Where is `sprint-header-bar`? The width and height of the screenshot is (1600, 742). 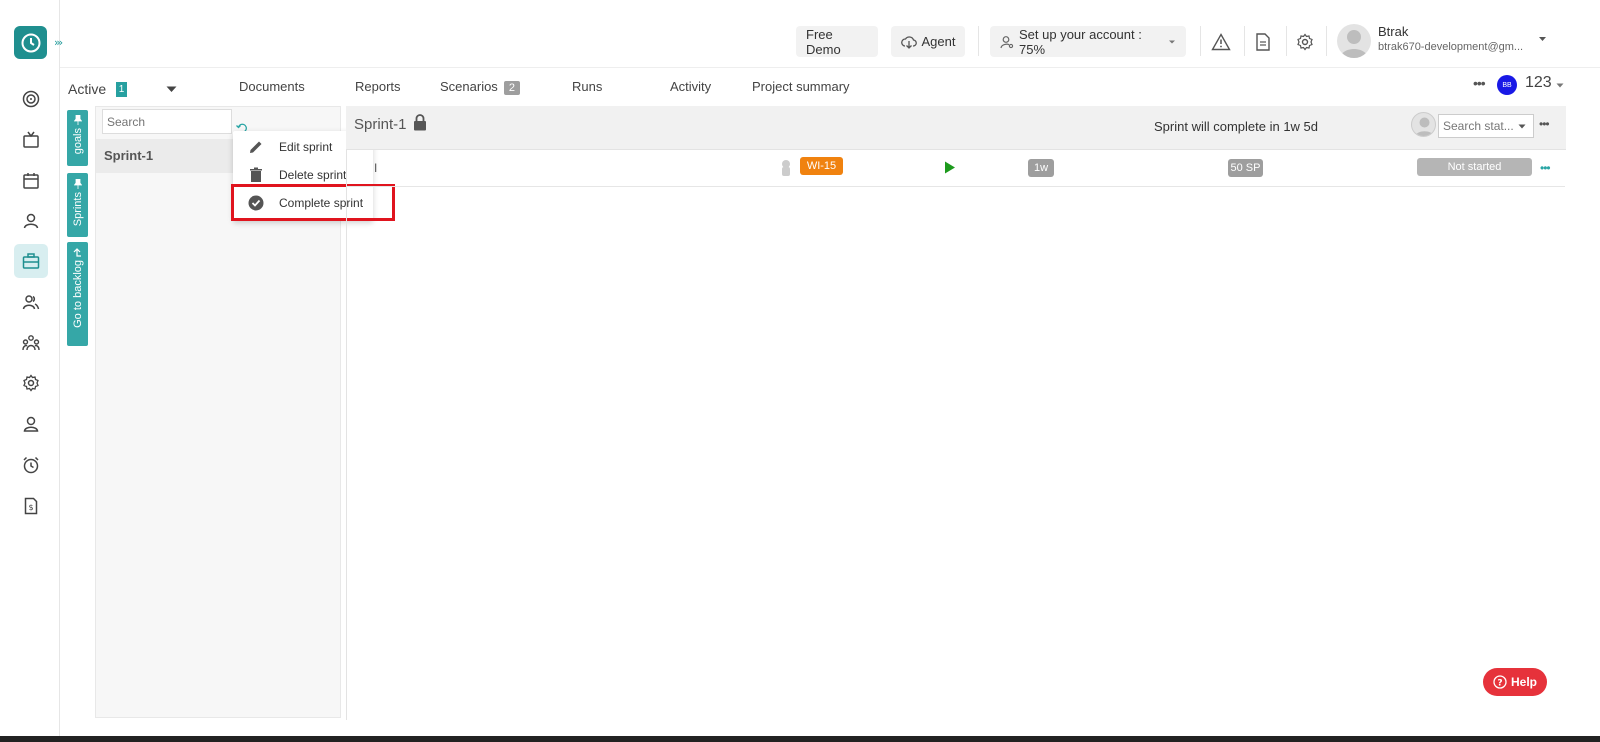
sprint-header-bar is located at coordinates (956, 128).